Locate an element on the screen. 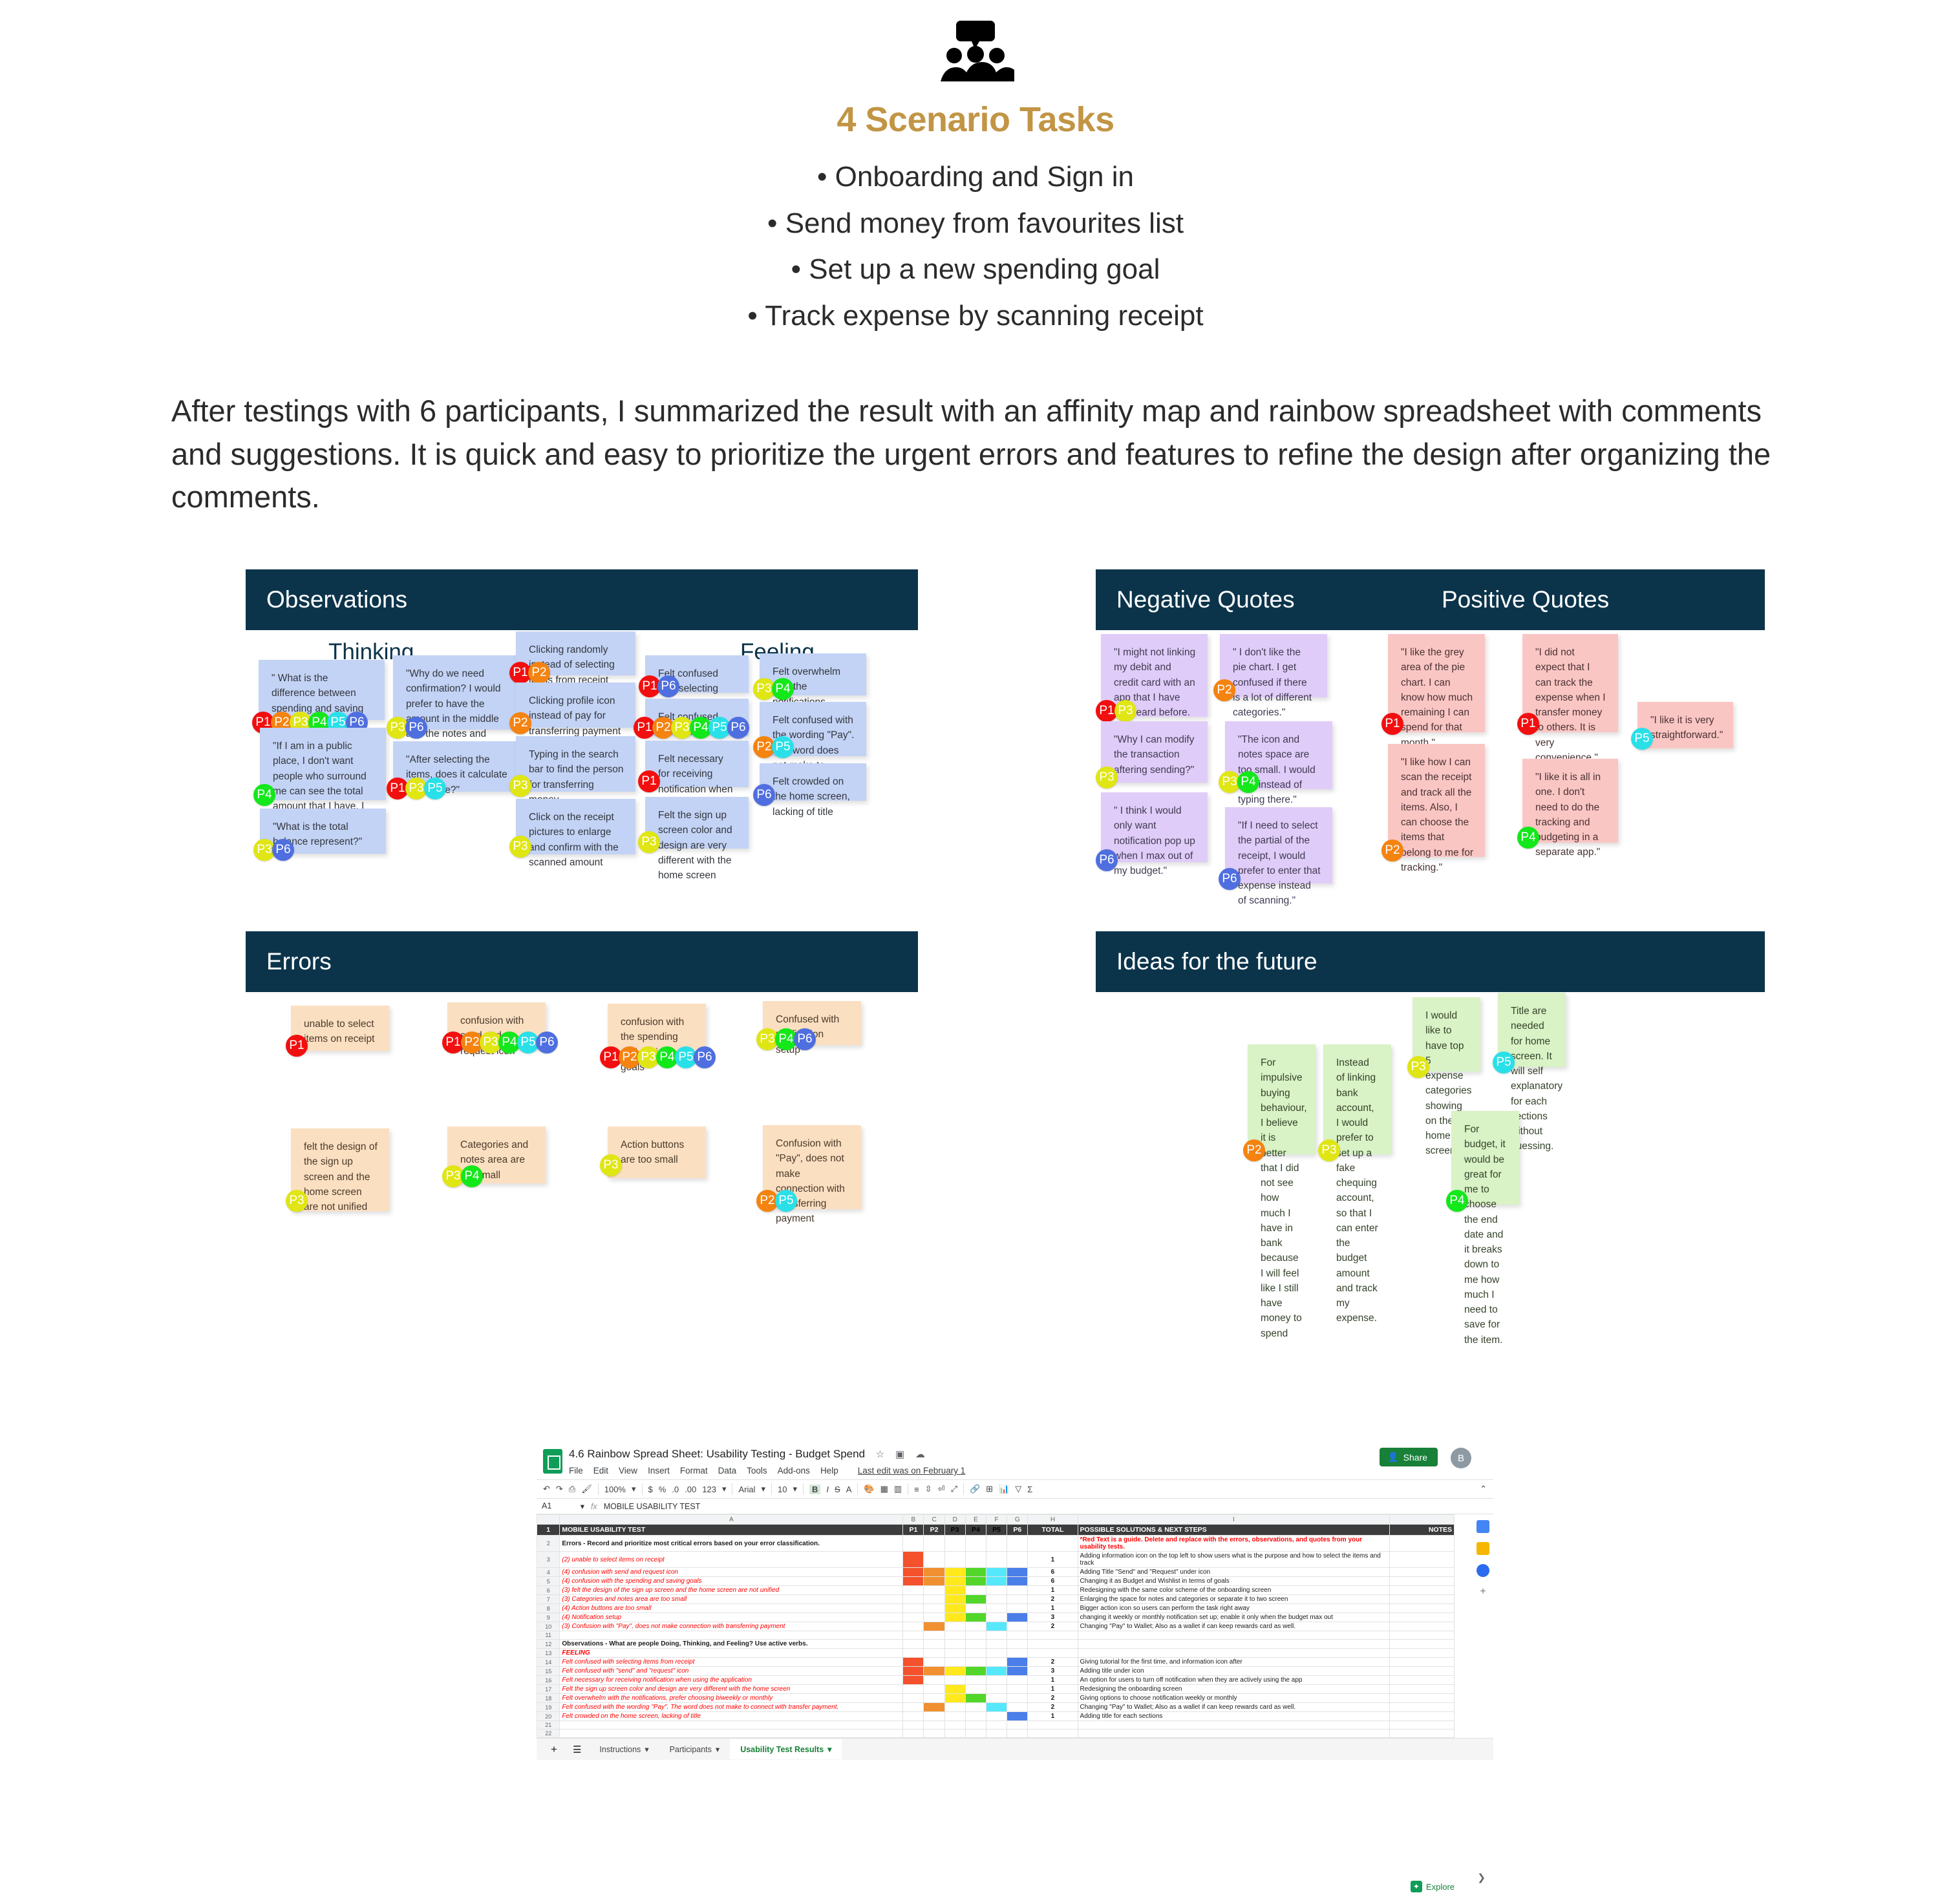  row-number: 2 is located at coordinates (548, 1543).